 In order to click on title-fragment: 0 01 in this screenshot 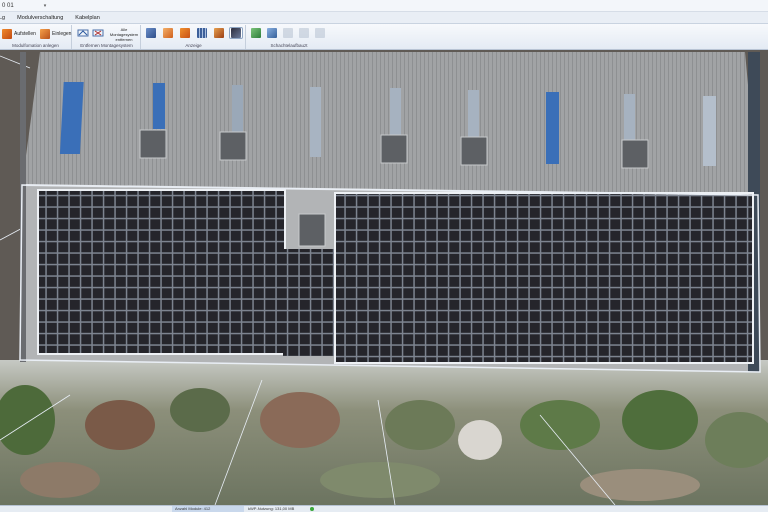, I will do `click(8, 5)`.